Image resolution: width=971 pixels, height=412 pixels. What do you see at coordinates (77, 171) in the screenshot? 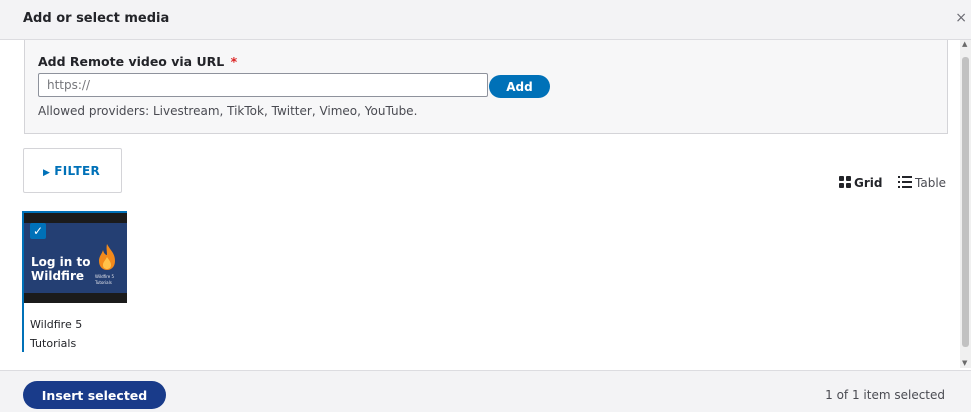
I see `filter-label-text: FILTER` at bounding box center [77, 171].